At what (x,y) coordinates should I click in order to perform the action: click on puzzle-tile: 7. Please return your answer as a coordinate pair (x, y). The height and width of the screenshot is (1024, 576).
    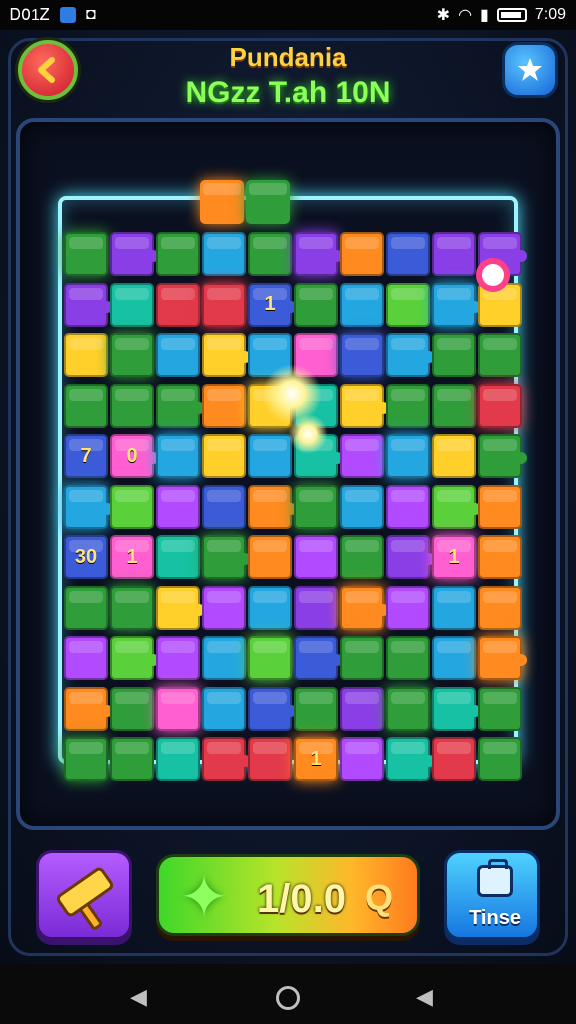
    Looking at the image, I should click on (86, 456).